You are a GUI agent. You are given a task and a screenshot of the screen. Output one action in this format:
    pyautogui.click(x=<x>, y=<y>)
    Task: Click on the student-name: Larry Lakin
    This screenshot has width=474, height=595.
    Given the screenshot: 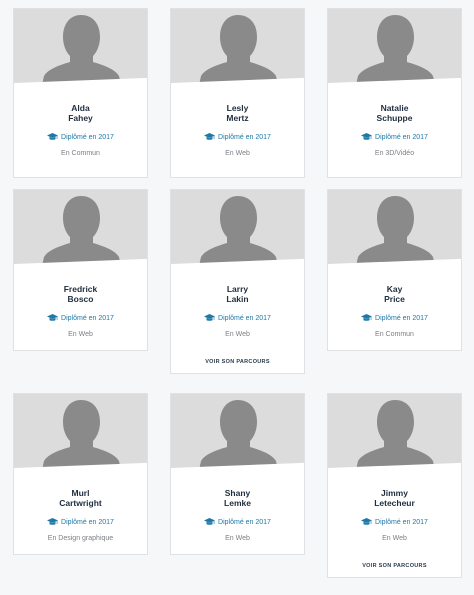 What is the action you would take?
    pyautogui.click(x=237, y=294)
    